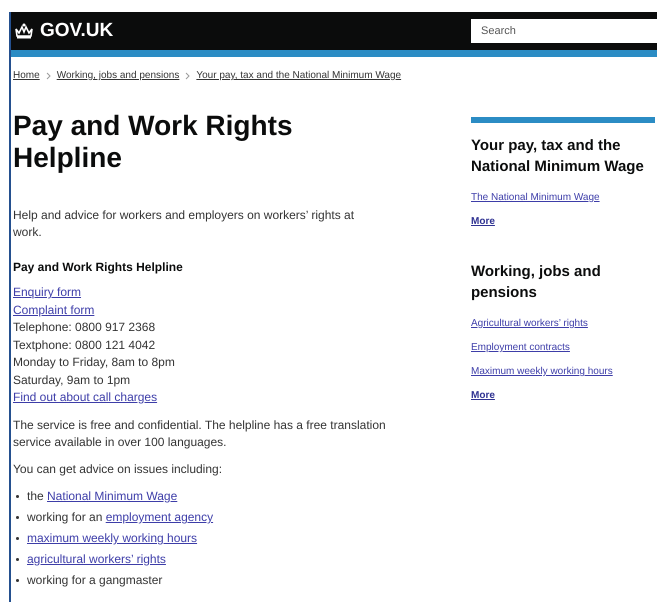 This screenshot has height=602, width=657. Describe the element at coordinates (24, 31) in the screenshot. I see `crown-icon` at that location.